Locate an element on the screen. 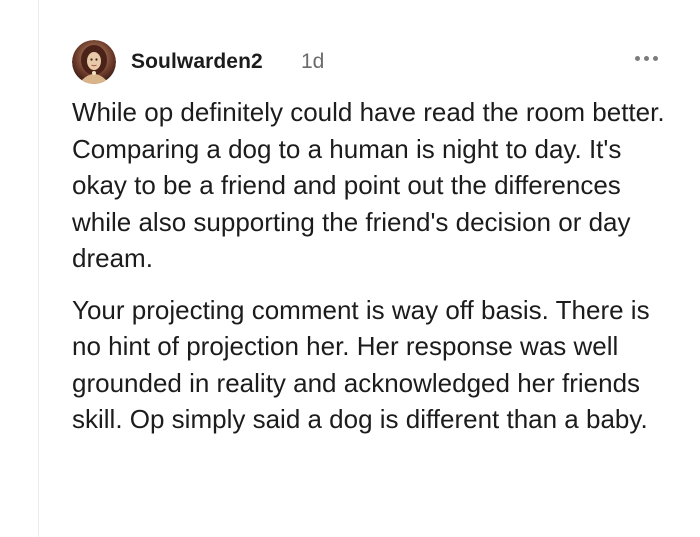 This screenshot has height=537, width=700. more-options-button is located at coordinates (646, 58).